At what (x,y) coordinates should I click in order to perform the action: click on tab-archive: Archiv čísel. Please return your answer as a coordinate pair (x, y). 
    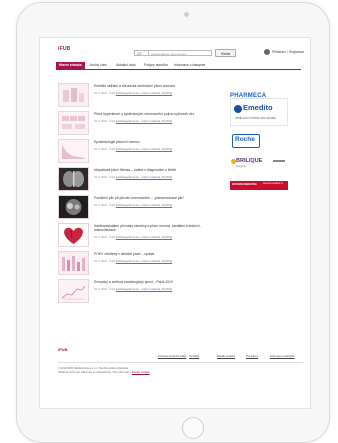
    Looking at the image, I should click on (98, 65).